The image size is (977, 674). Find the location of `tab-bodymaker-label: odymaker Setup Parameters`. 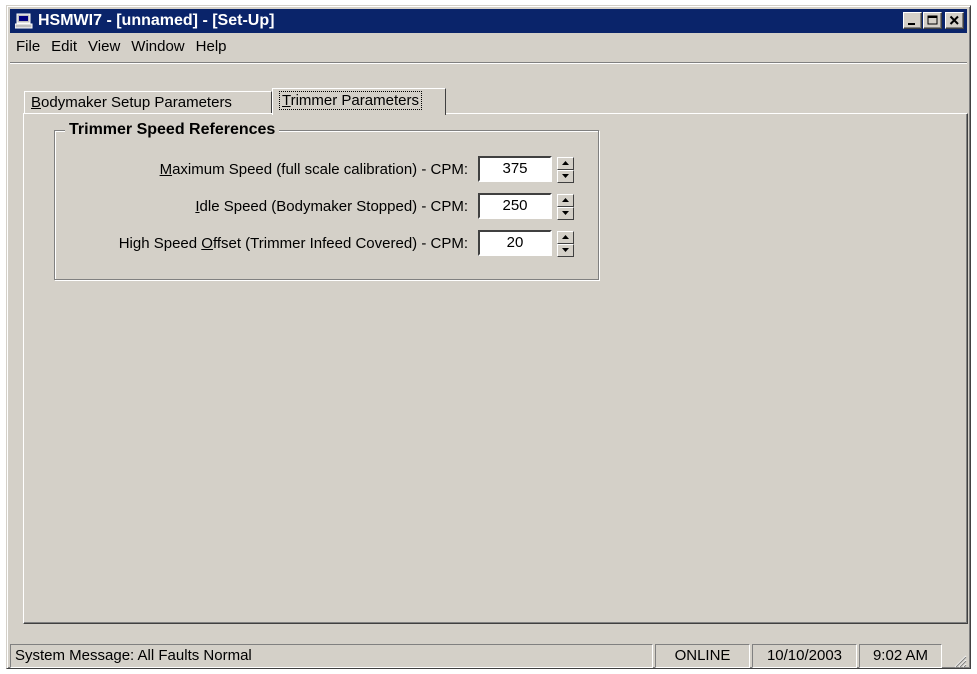

tab-bodymaker-label: odymaker Setup Parameters is located at coordinates (136, 102).